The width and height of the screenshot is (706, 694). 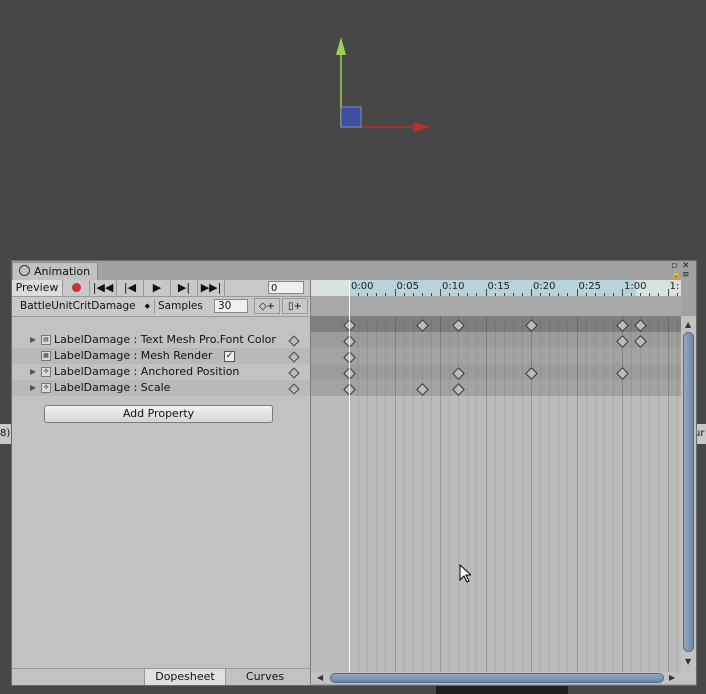 I want to click on preview-button: Preview, so click(x=37, y=288).